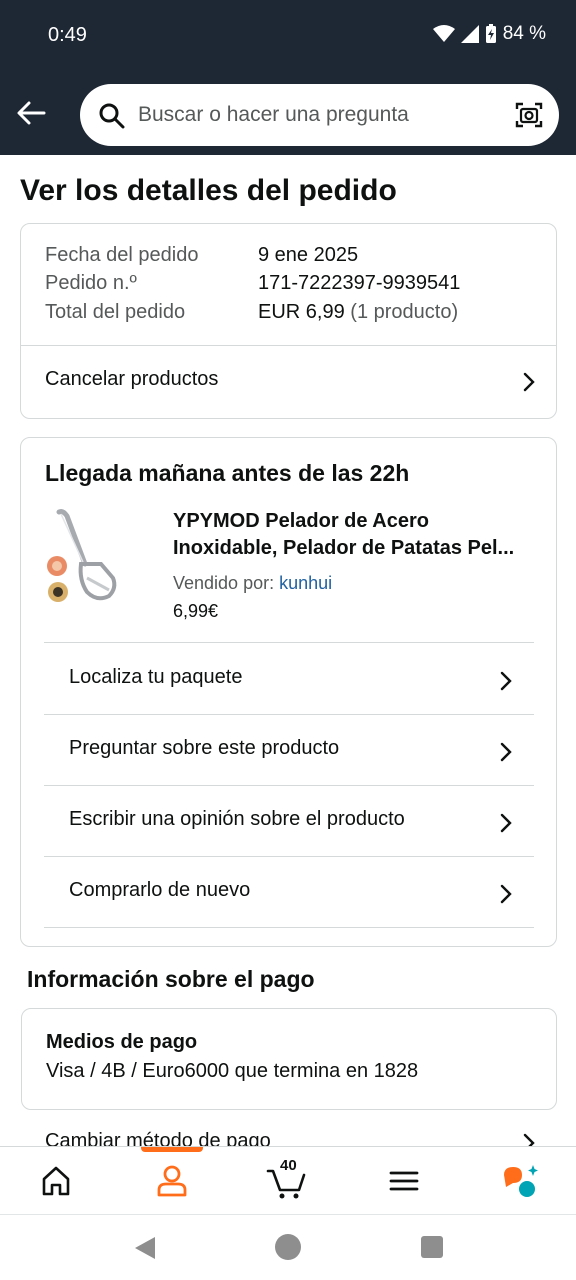 This screenshot has width=576, height=1280. Describe the element at coordinates (359, 283) in the screenshot. I see `order-number-value: 171-7222397-9939541` at that location.